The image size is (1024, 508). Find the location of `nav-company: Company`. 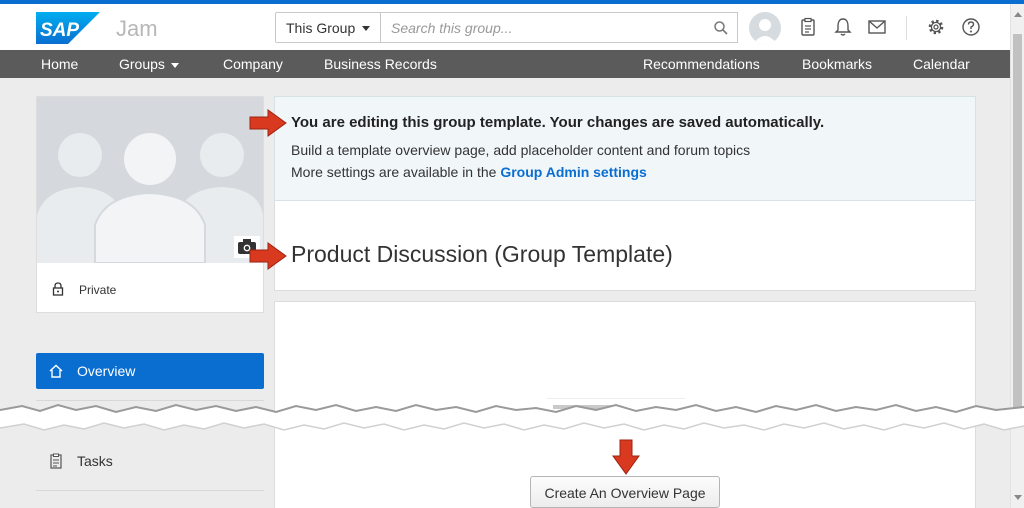

nav-company: Company is located at coordinates (253, 64).